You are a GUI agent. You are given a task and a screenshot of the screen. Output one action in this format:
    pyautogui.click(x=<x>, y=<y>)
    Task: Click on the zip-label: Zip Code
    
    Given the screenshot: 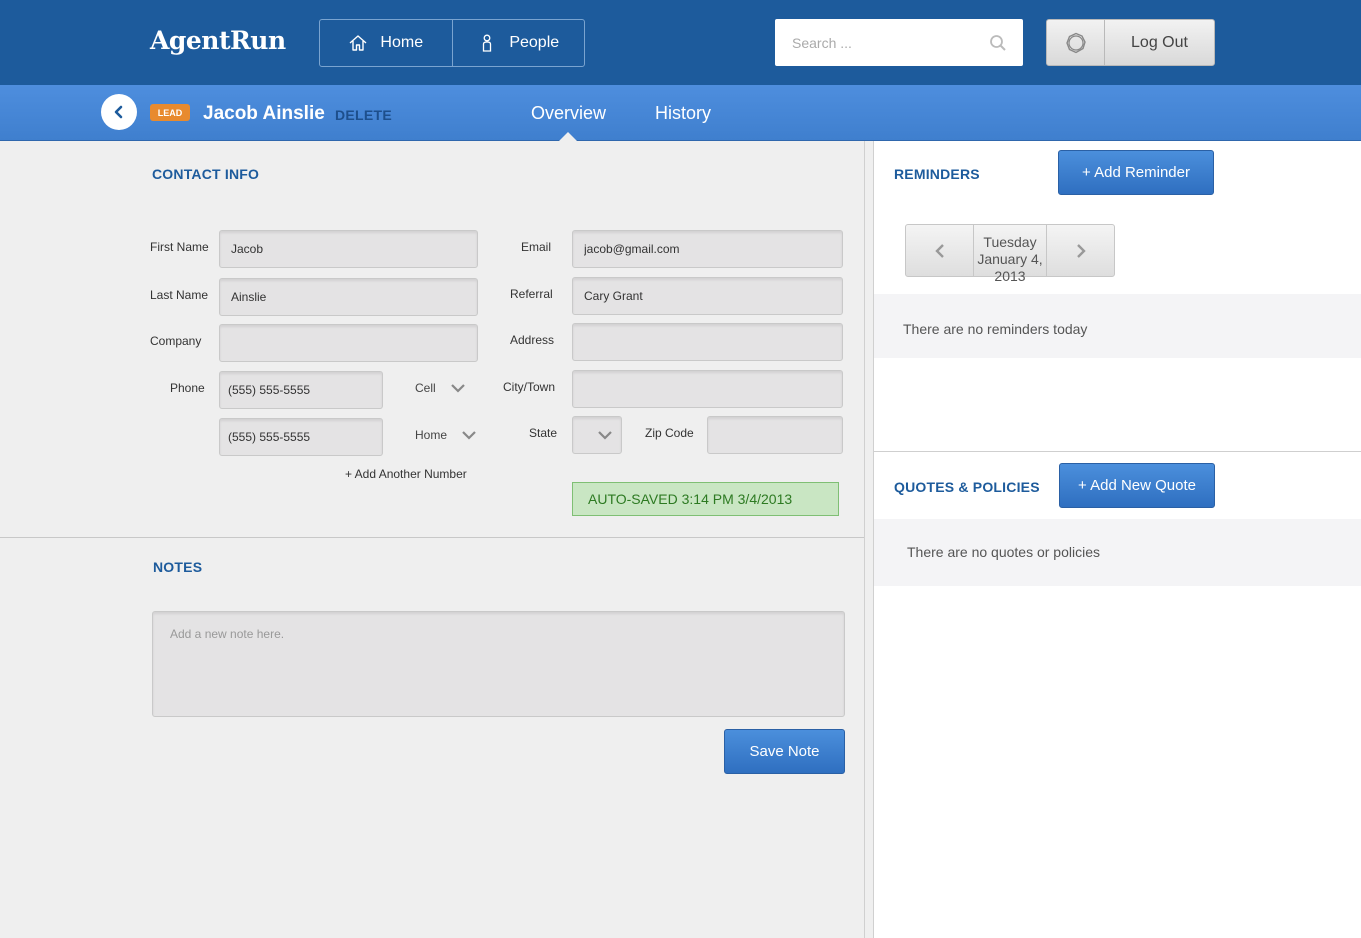 What is the action you would take?
    pyautogui.click(x=669, y=433)
    